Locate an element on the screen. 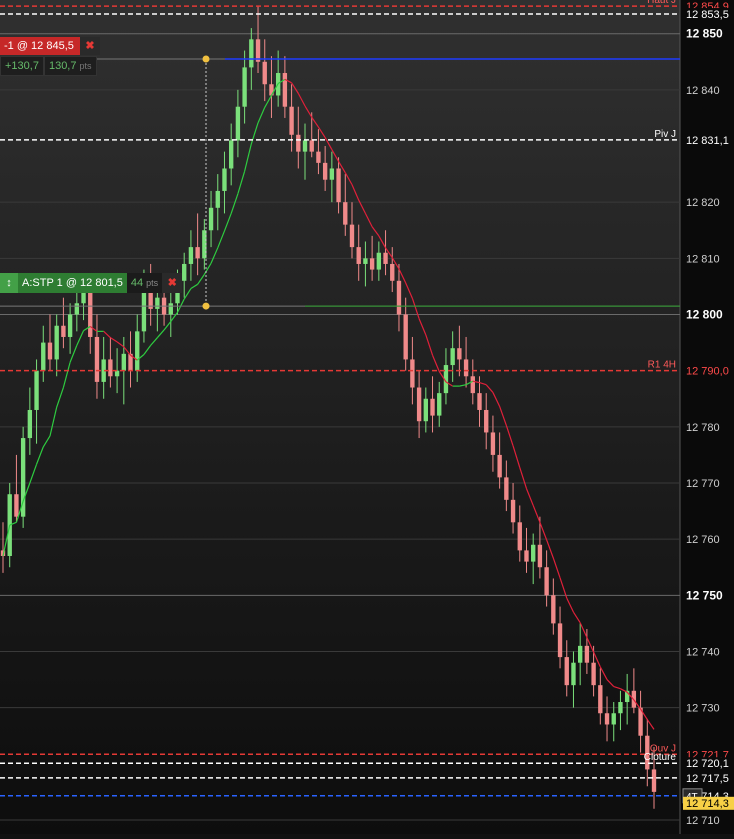  position-pnl: +130,7 130,7 pts is located at coordinates (48, 66).